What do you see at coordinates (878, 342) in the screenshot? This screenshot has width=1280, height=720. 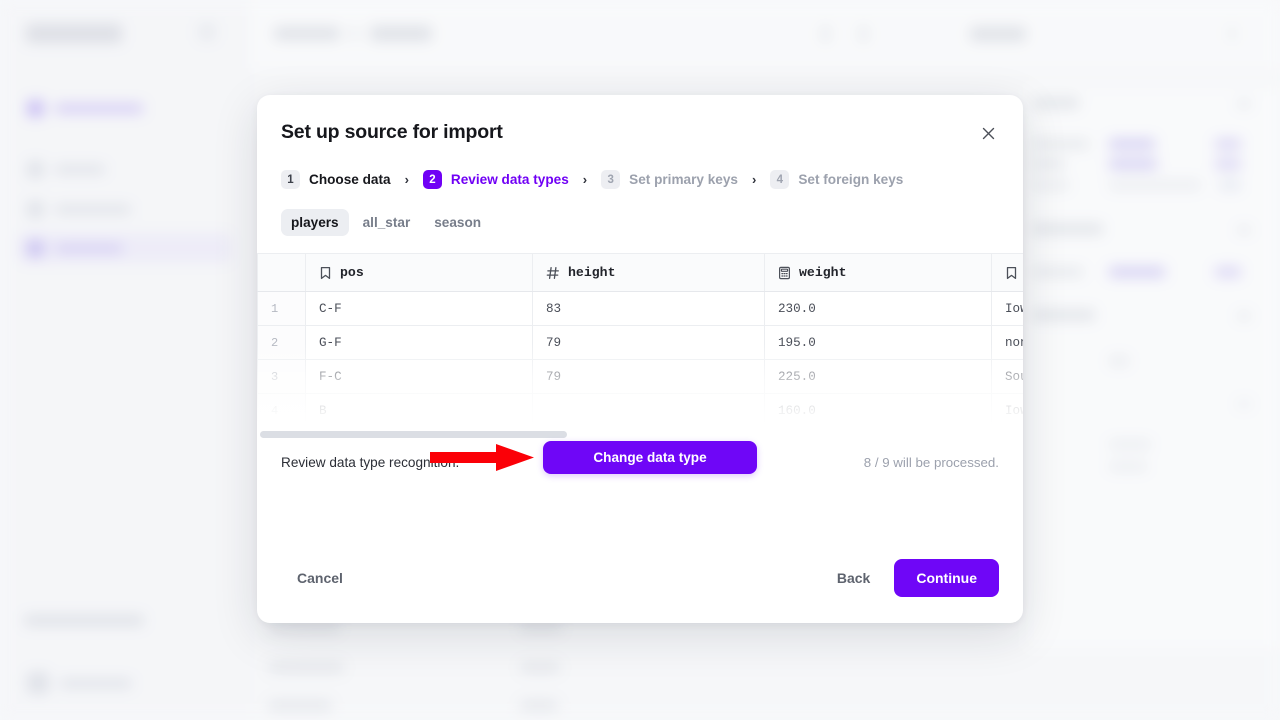 I see `cell-weight: 195.0` at bounding box center [878, 342].